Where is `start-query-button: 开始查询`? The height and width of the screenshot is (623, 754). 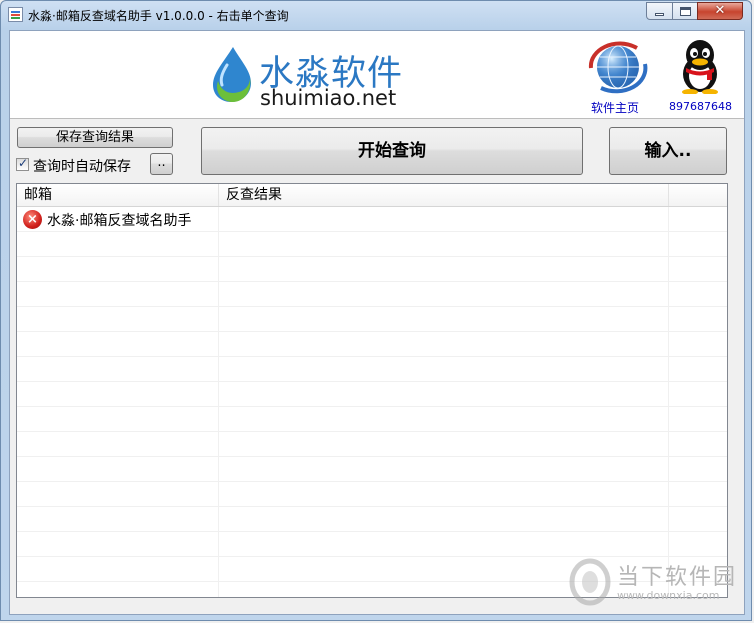
start-query-button: 开始查询 is located at coordinates (392, 151).